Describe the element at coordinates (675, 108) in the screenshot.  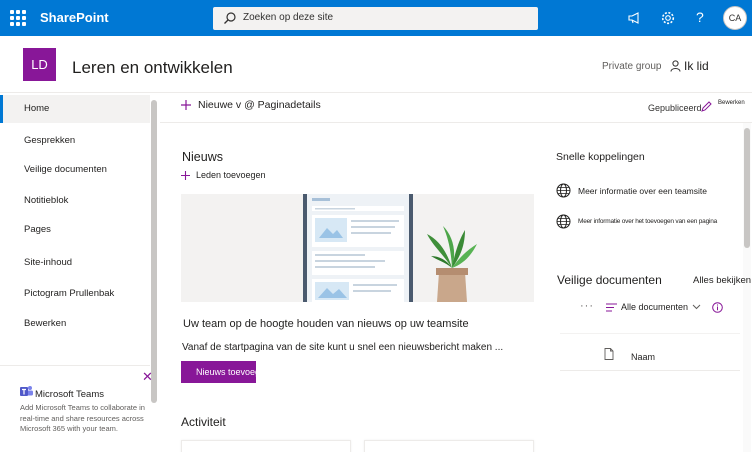
I see `publish-status: Gepubliceerd` at that location.